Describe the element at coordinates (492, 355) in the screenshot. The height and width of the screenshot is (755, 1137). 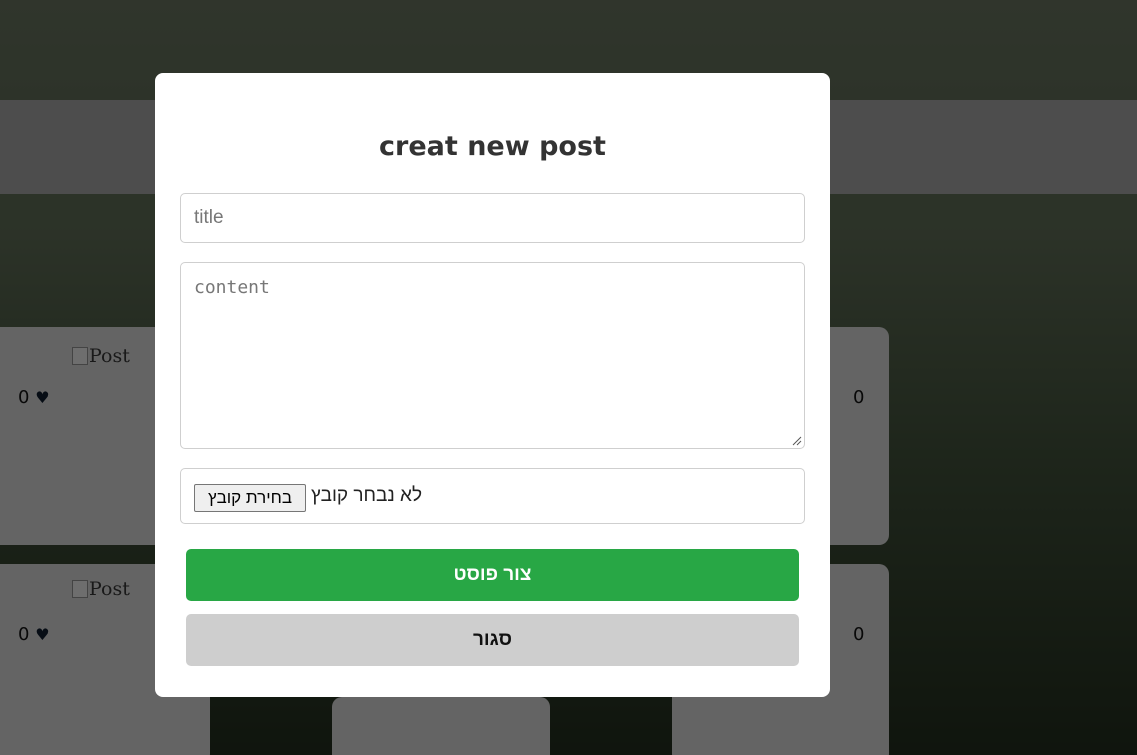
I see `content-textarea: content` at that location.